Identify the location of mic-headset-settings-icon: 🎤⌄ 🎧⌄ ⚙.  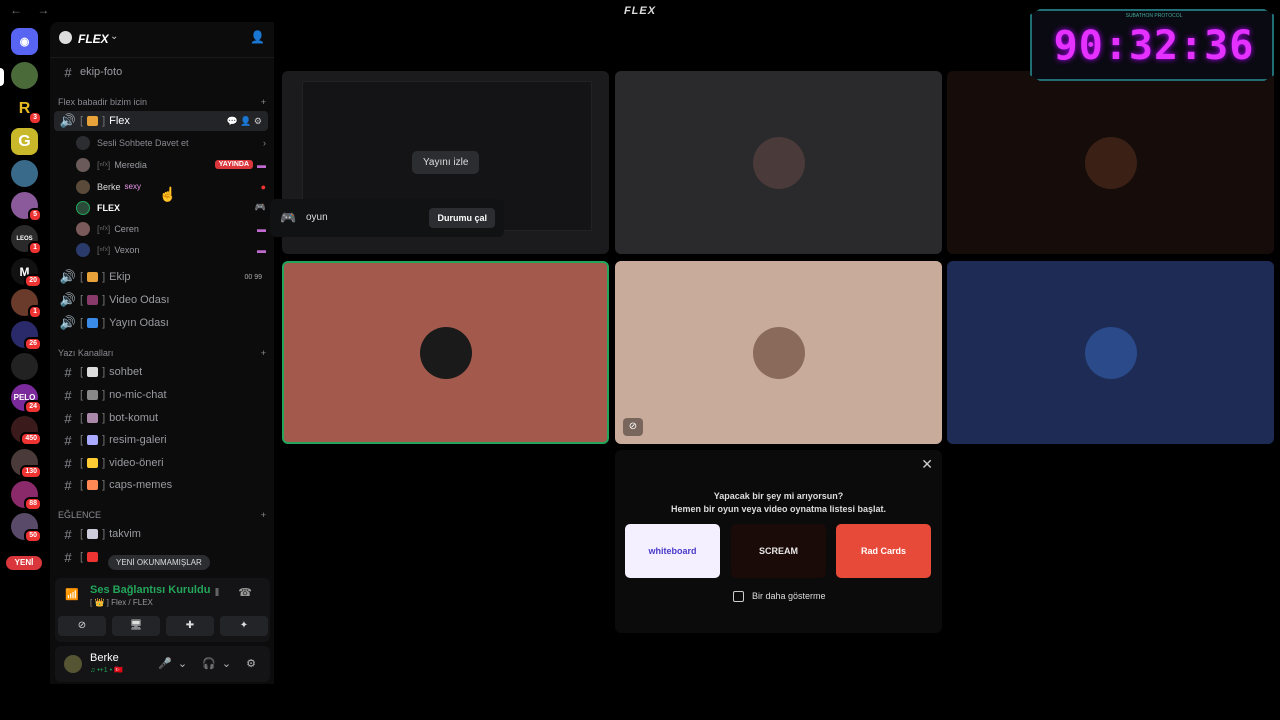
(210, 663).